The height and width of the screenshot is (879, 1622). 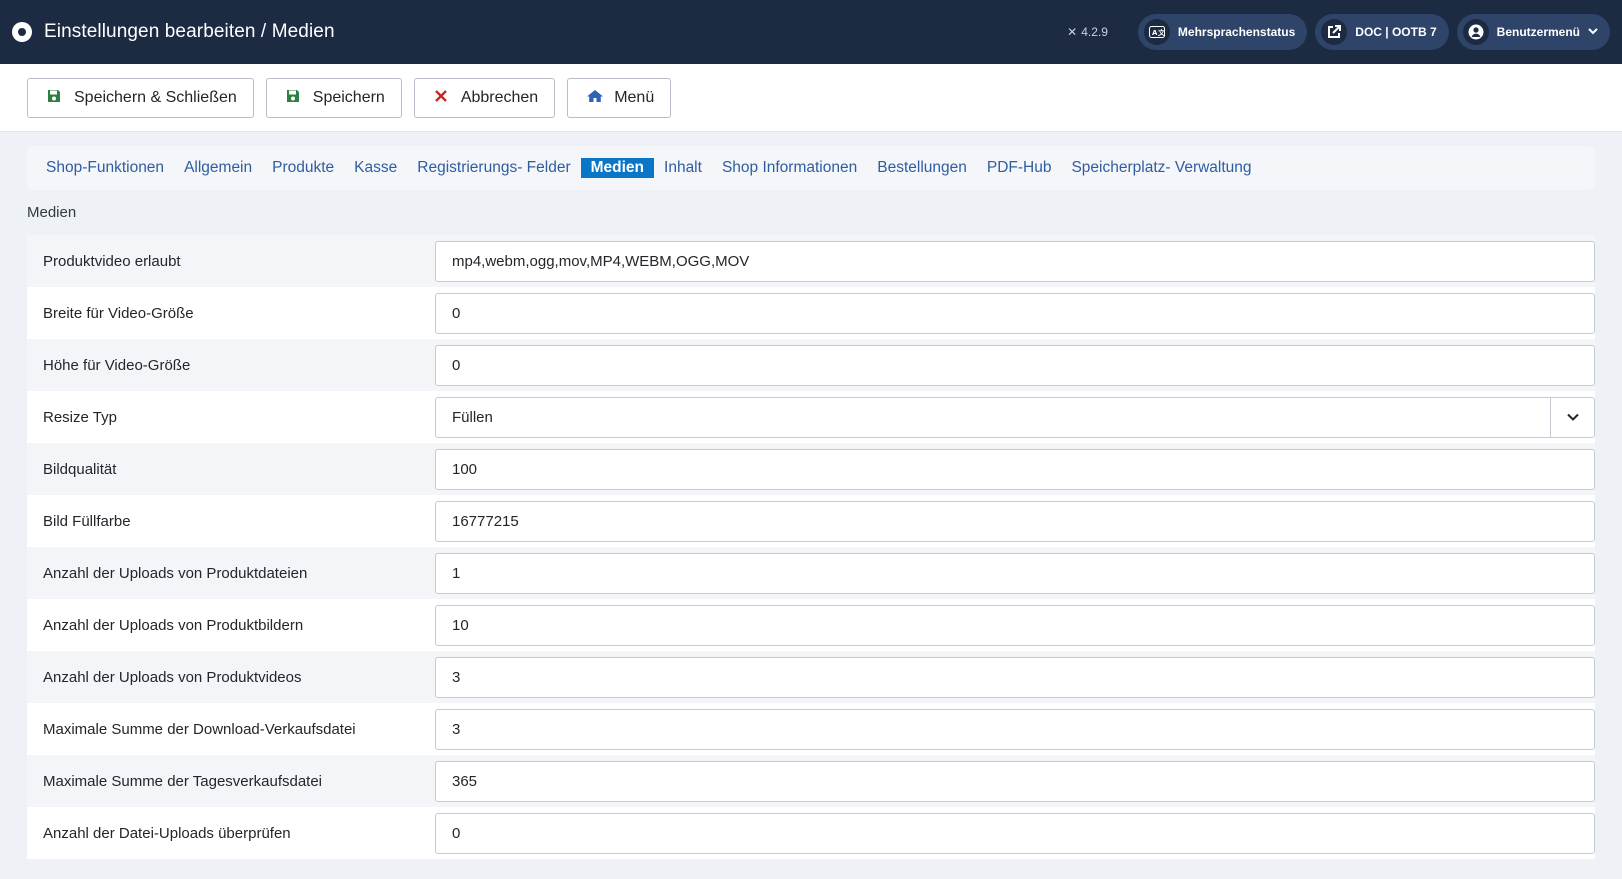 I want to click on check-file-uploads-input: 0, so click(x=1015, y=833).